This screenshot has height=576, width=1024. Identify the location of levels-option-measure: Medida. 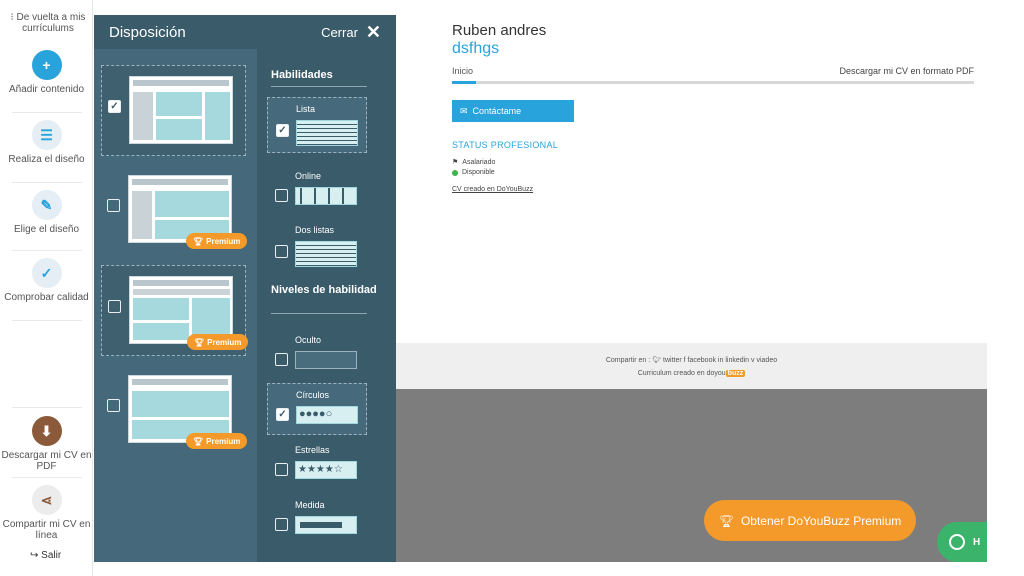
(317, 520).